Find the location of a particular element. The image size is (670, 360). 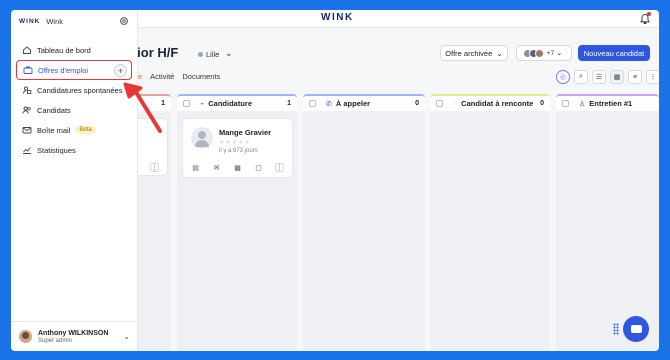

mail-icon: ✉ is located at coordinates (216, 167).